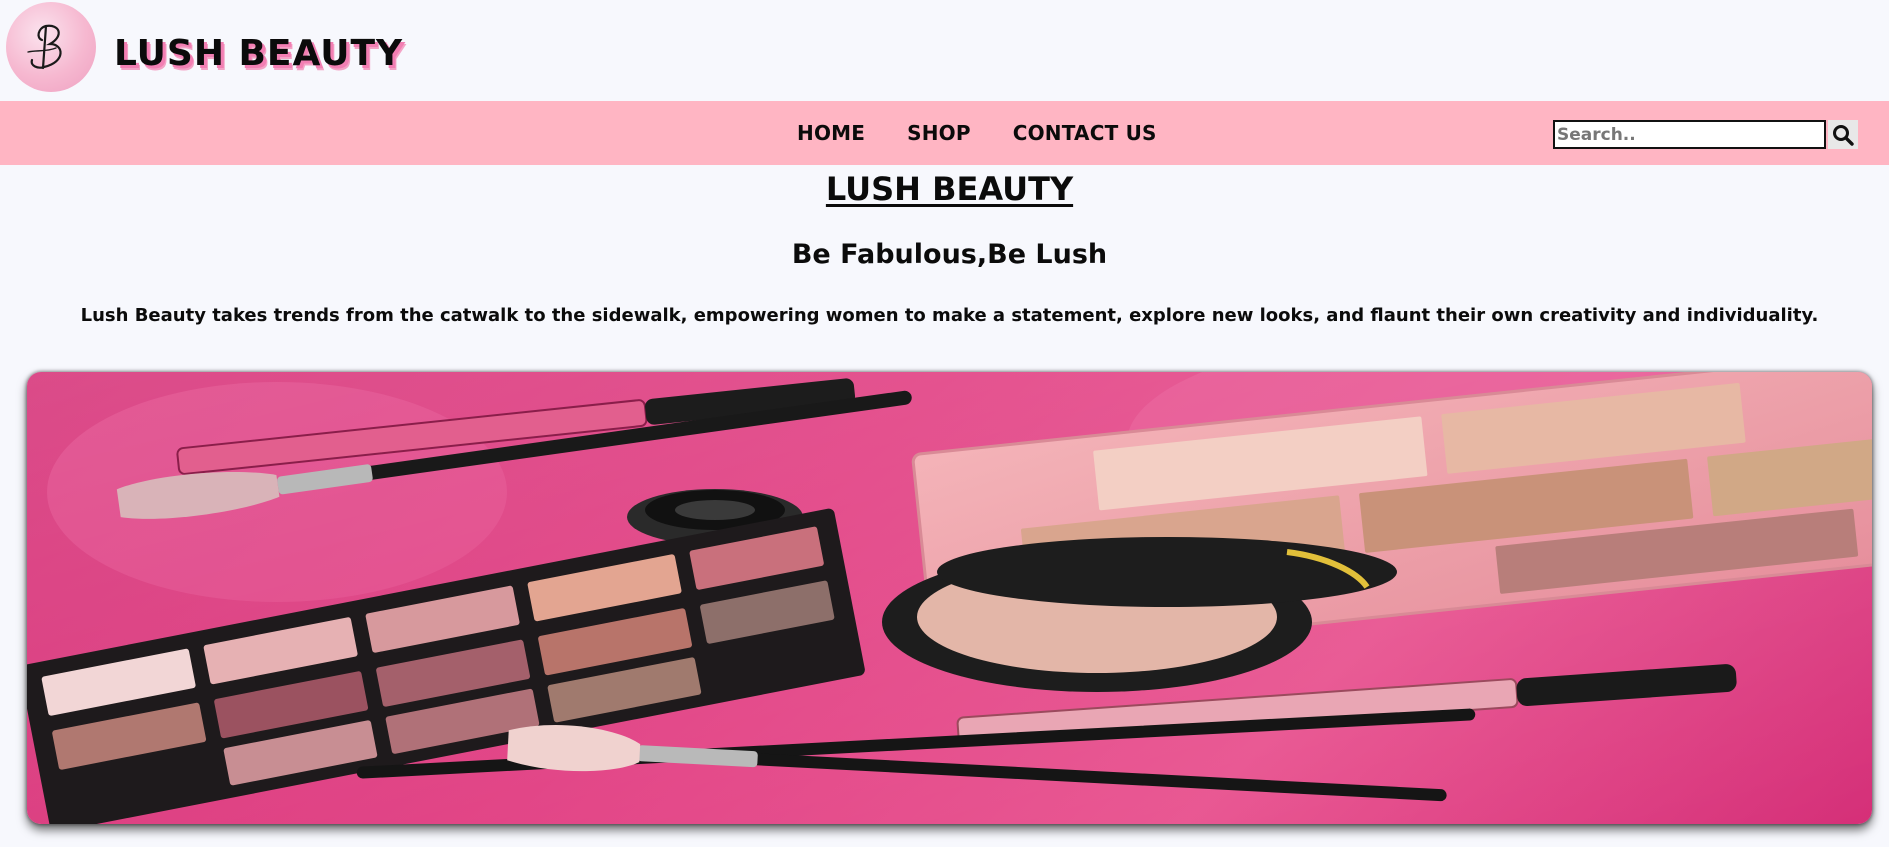 This screenshot has height=847, width=1889. I want to click on logo-monogram-graphic, so click(44, 47).